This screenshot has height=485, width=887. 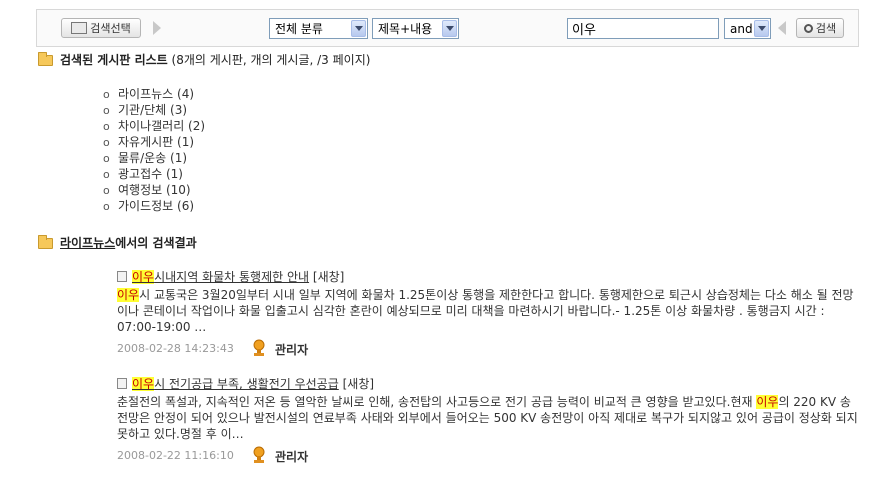 What do you see at coordinates (154, 206) in the screenshot?
I see `board-list-item: 가이드정보 (6)` at bounding box center [154, 206].